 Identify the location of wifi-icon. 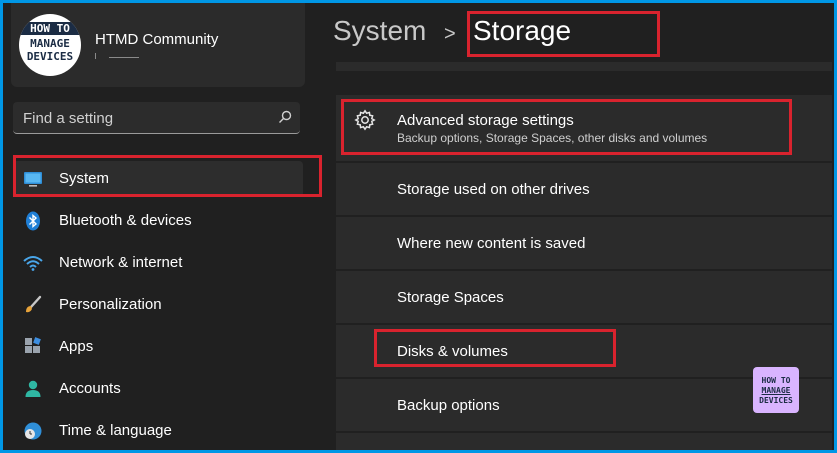
(33, 263).